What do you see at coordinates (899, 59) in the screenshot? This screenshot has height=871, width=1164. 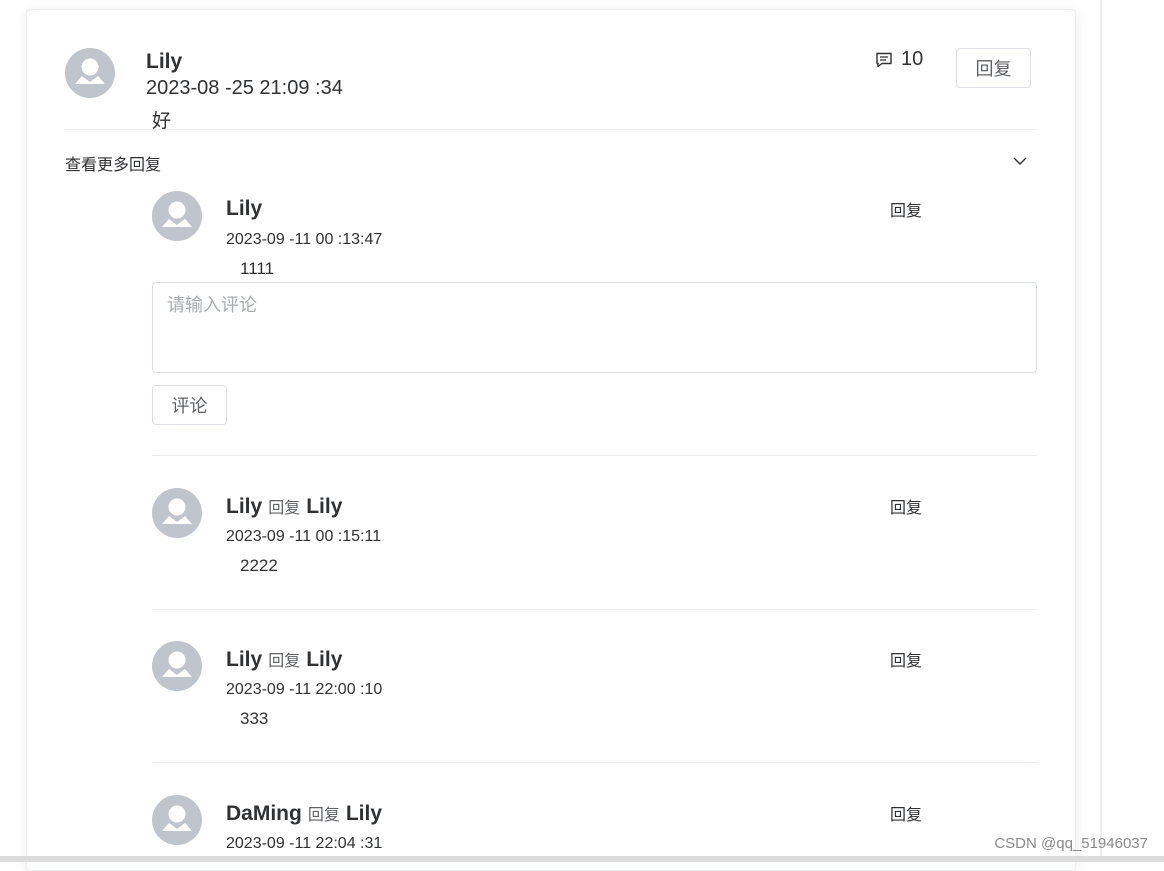 I see `comment-count-button: 10` at bounding box center [899, 59].